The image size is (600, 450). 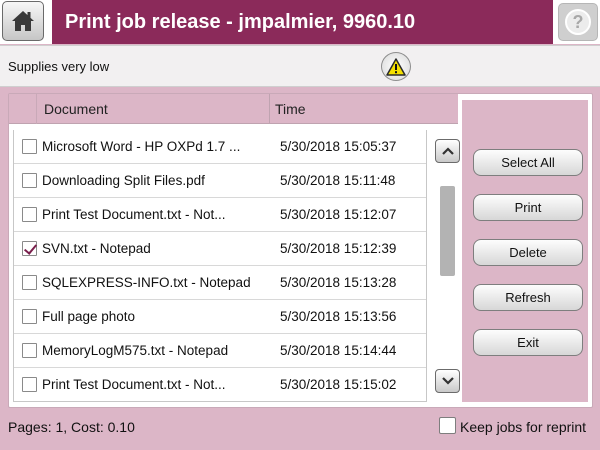 What do you see at coordinates (146, 282) in the screenshot?
I see `document-name: SQLEXPRESS-INFO.txt - Notepad` at bounding box center [146, 282].